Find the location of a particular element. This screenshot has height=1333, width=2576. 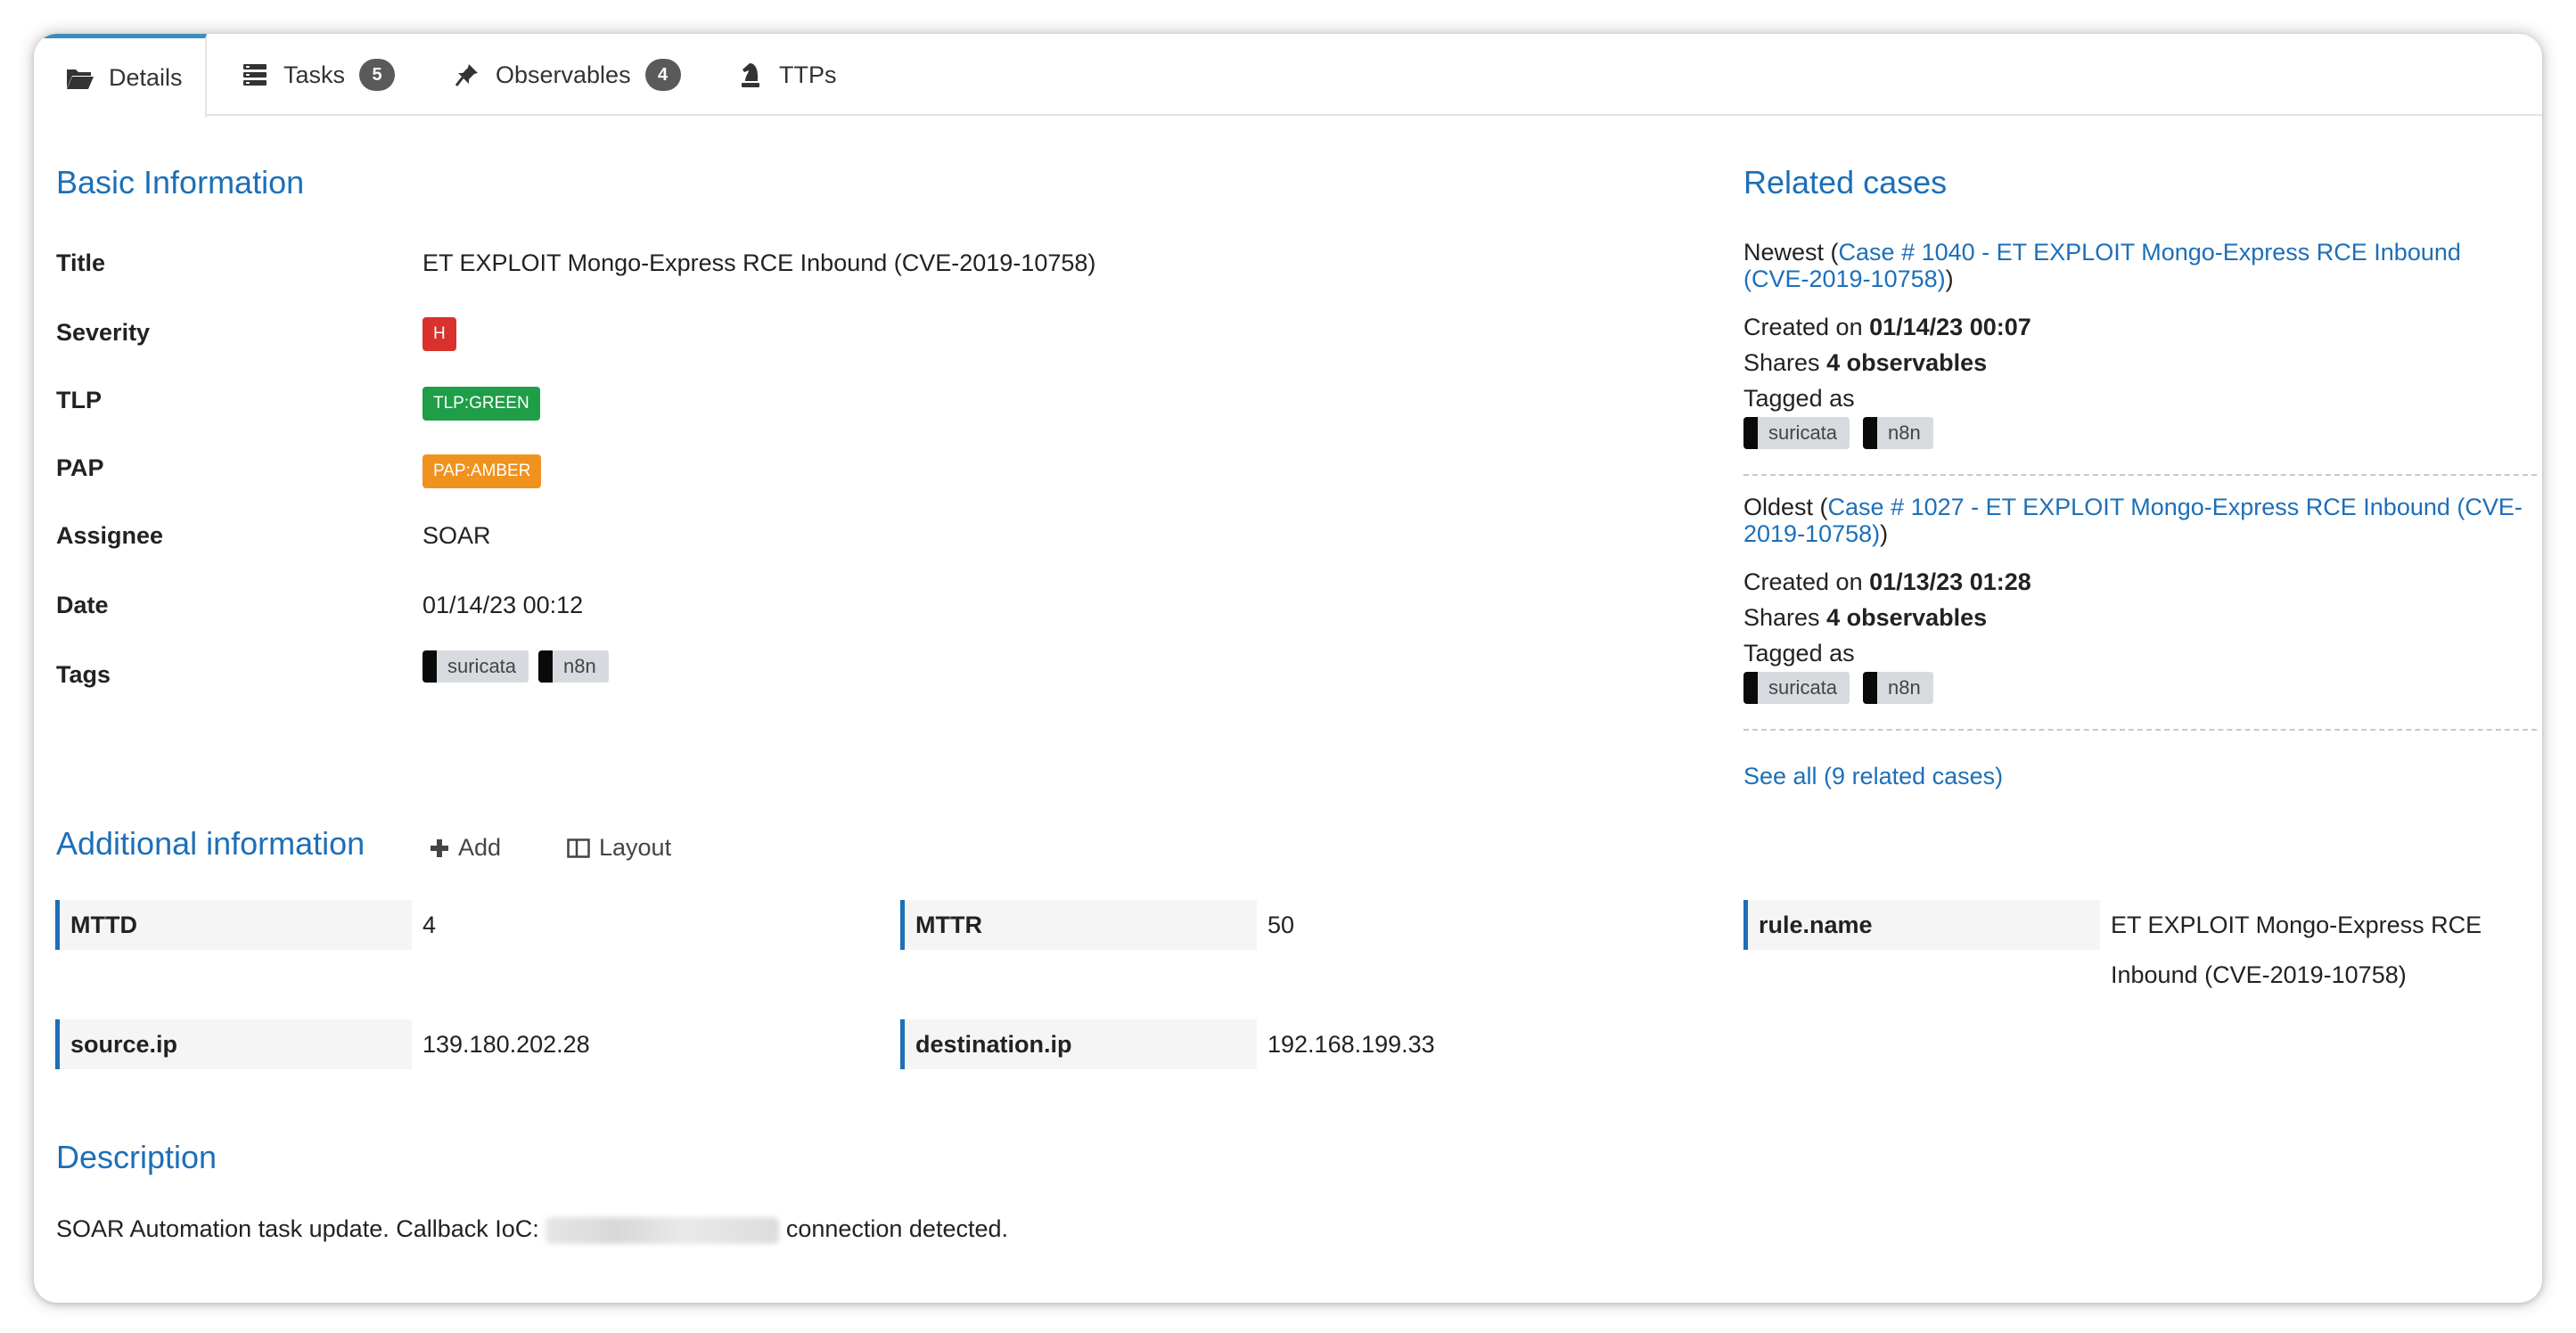

tab-details-label: Details is located at coordinates (146, 77).